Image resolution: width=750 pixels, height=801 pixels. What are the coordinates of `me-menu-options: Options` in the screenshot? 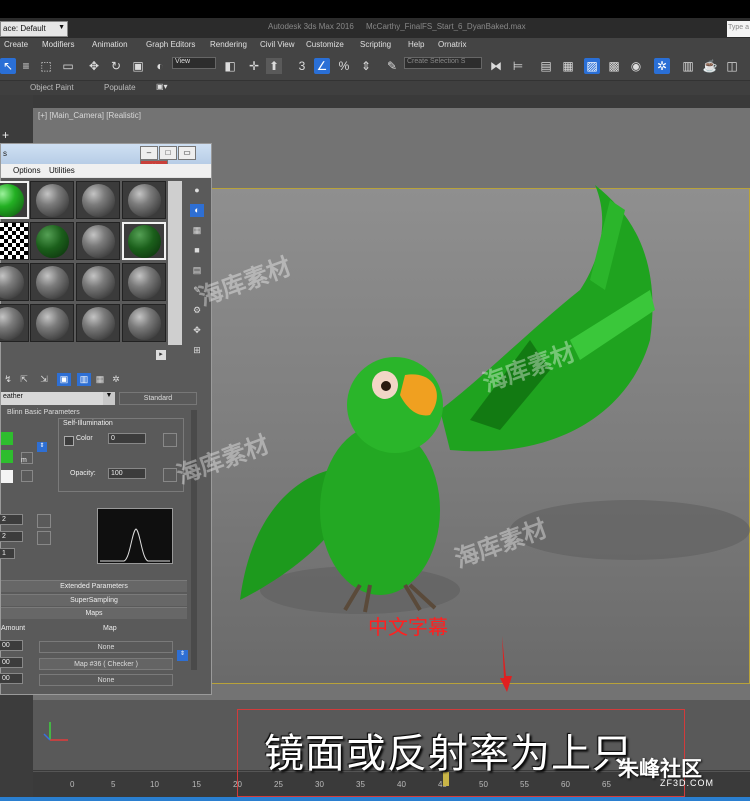 It's located at (27, 170).